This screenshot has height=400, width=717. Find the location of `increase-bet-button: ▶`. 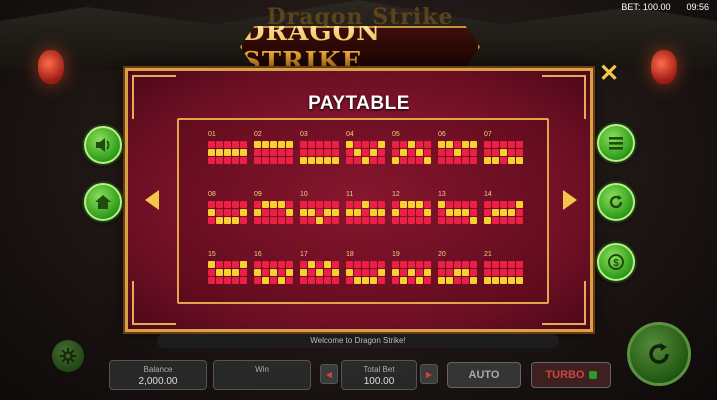

increase-bet-button: ▶ is located at coordinates (429, 374).